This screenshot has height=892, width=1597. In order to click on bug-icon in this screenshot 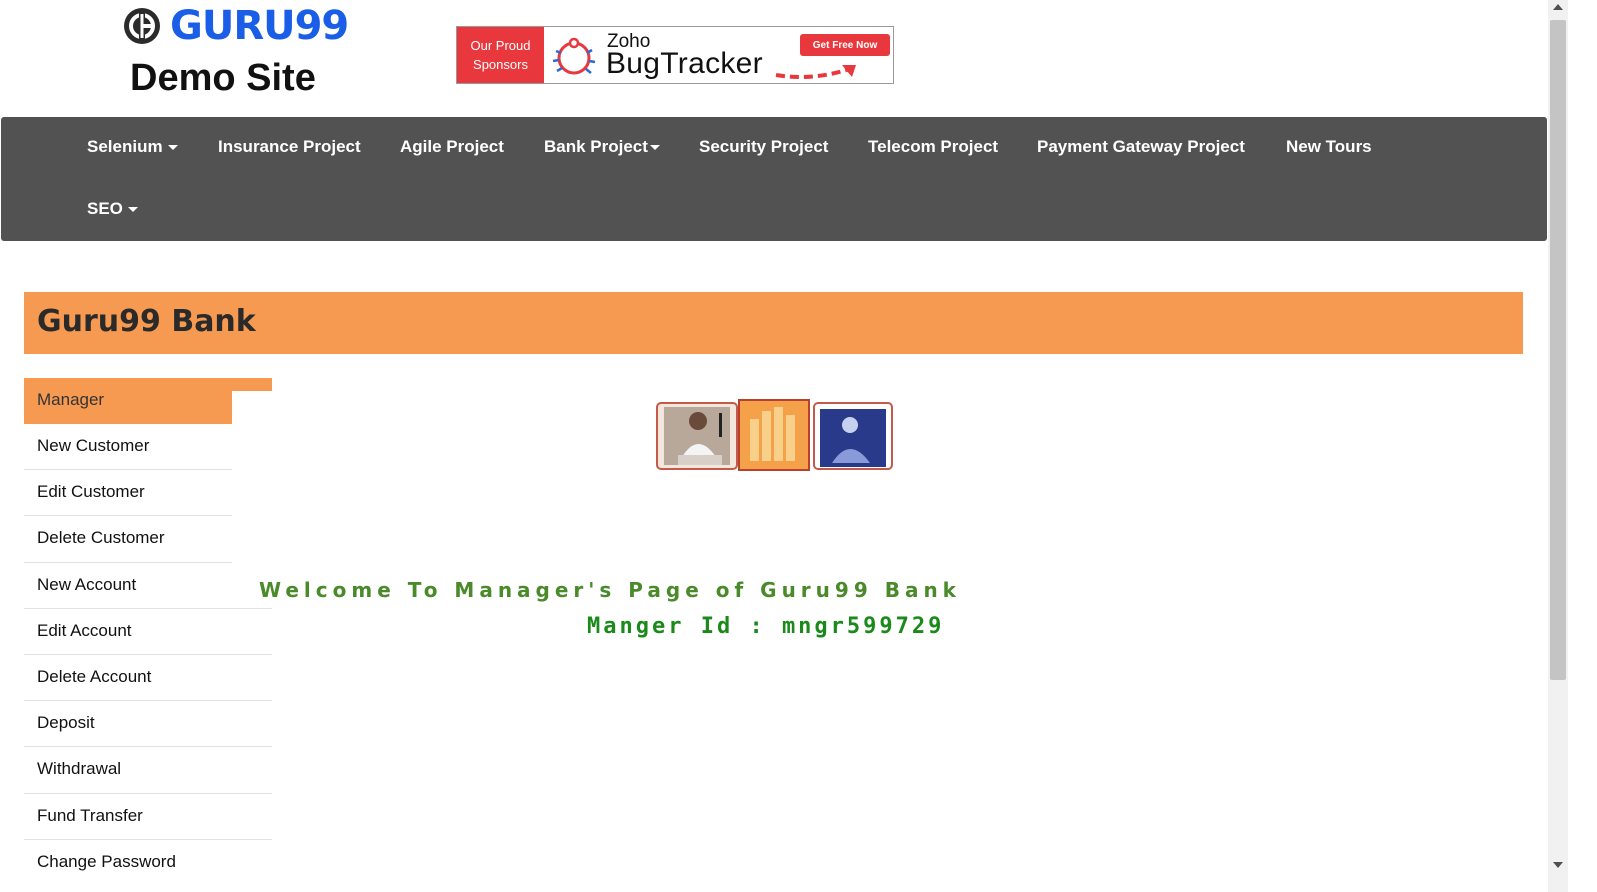, I will do `click(574, 56)`.